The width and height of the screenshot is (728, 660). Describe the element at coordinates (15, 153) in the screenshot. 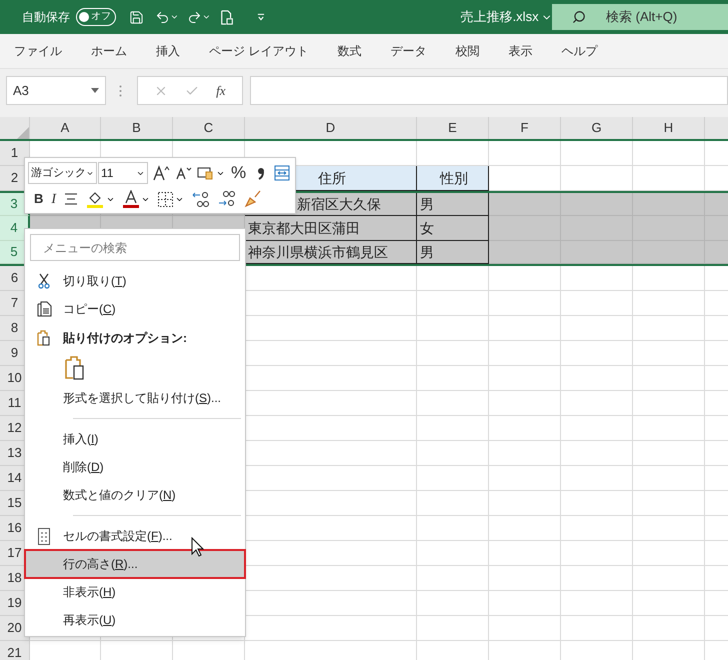

I see `row-header: 1` at that location.